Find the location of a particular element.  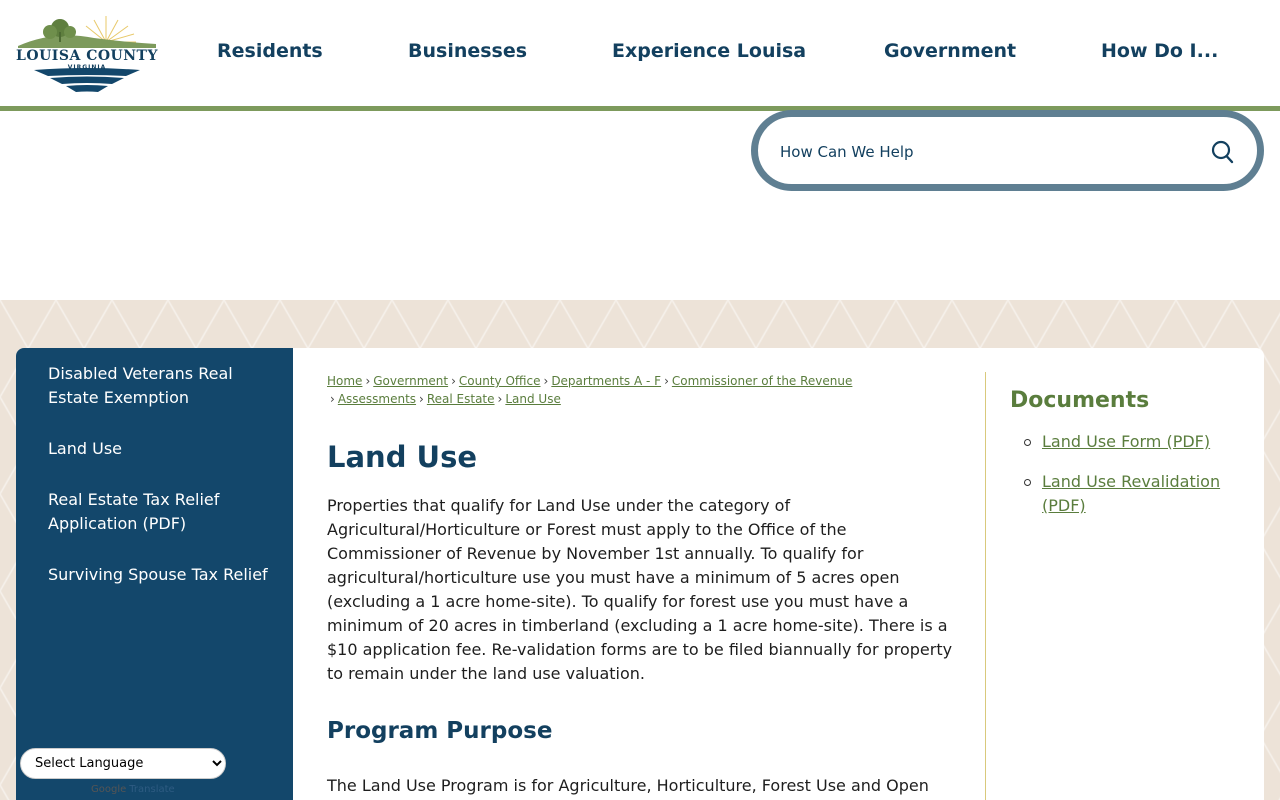

sidebar-item-land-use: Land Use is located at coordinates (158, 449).